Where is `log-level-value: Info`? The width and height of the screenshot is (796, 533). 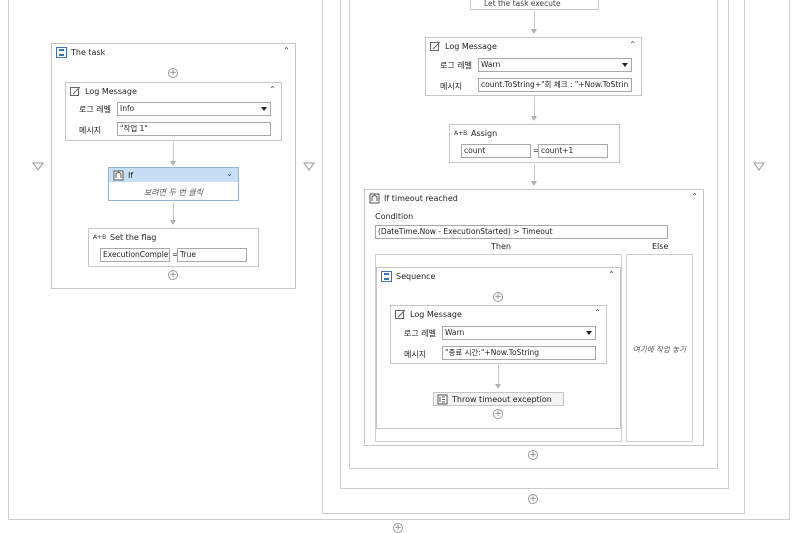
log-level-value: Info is located at coordinates (127, 108).